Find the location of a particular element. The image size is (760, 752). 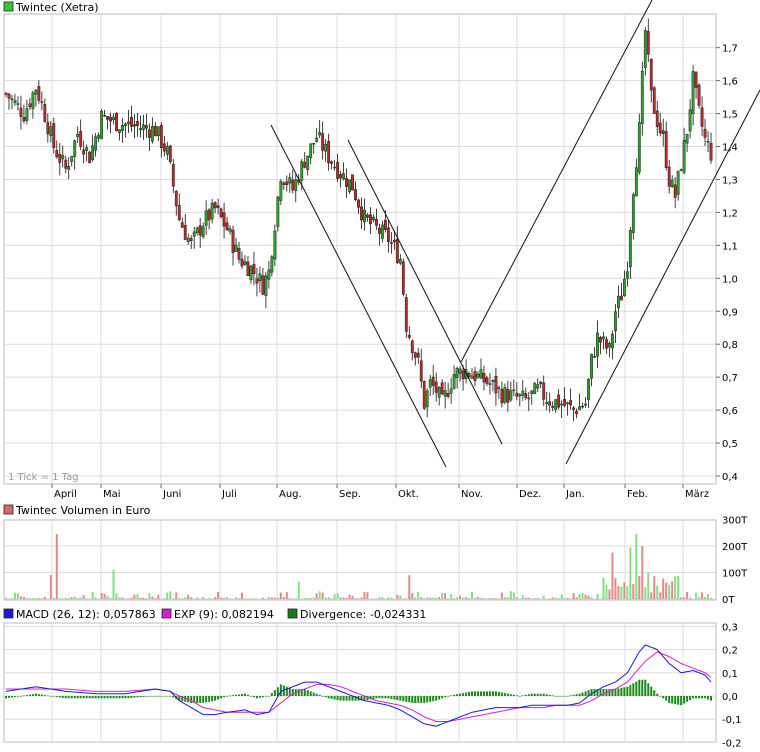

volume-tick-label: 0T is located at coordinates (728, 600).